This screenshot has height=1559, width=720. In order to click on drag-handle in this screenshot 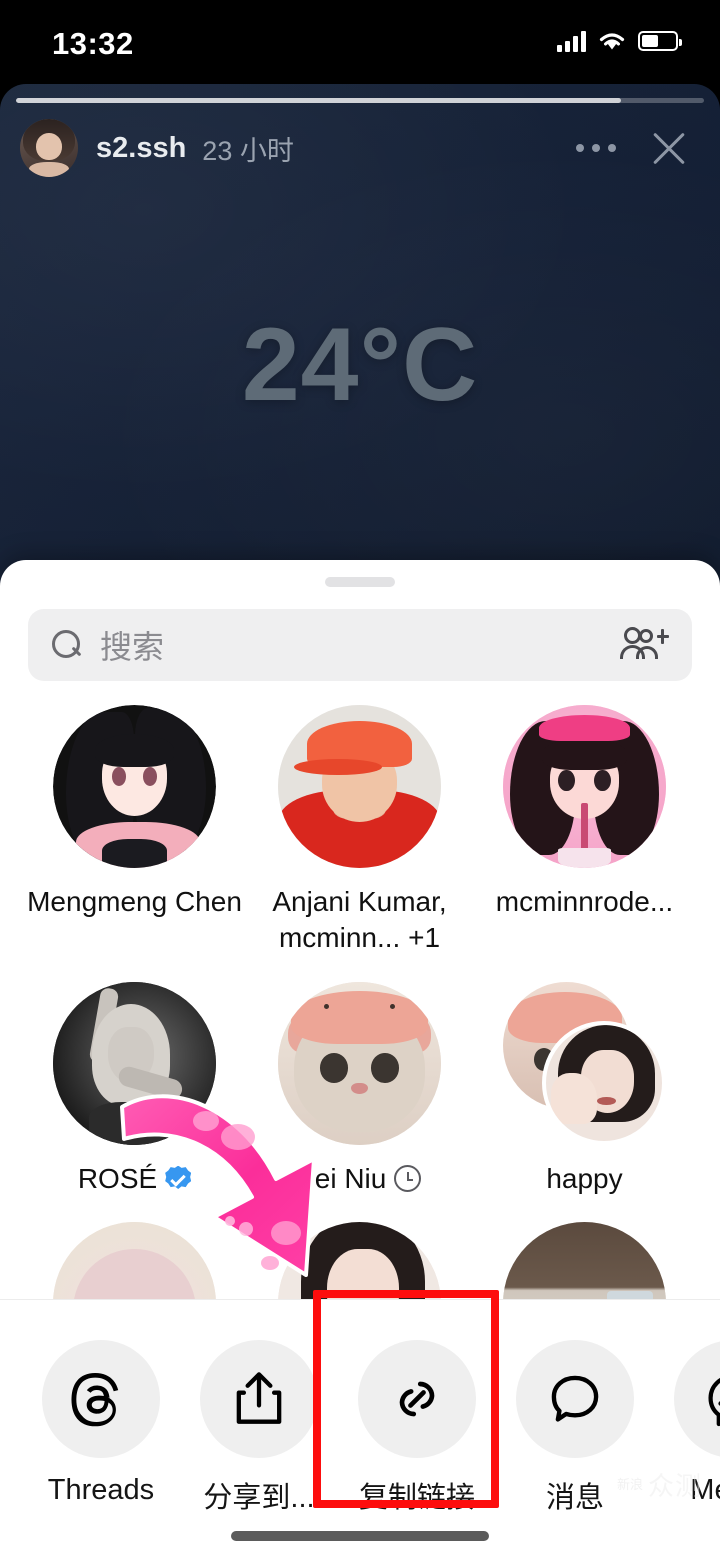, I will do `click(360, 582)`.